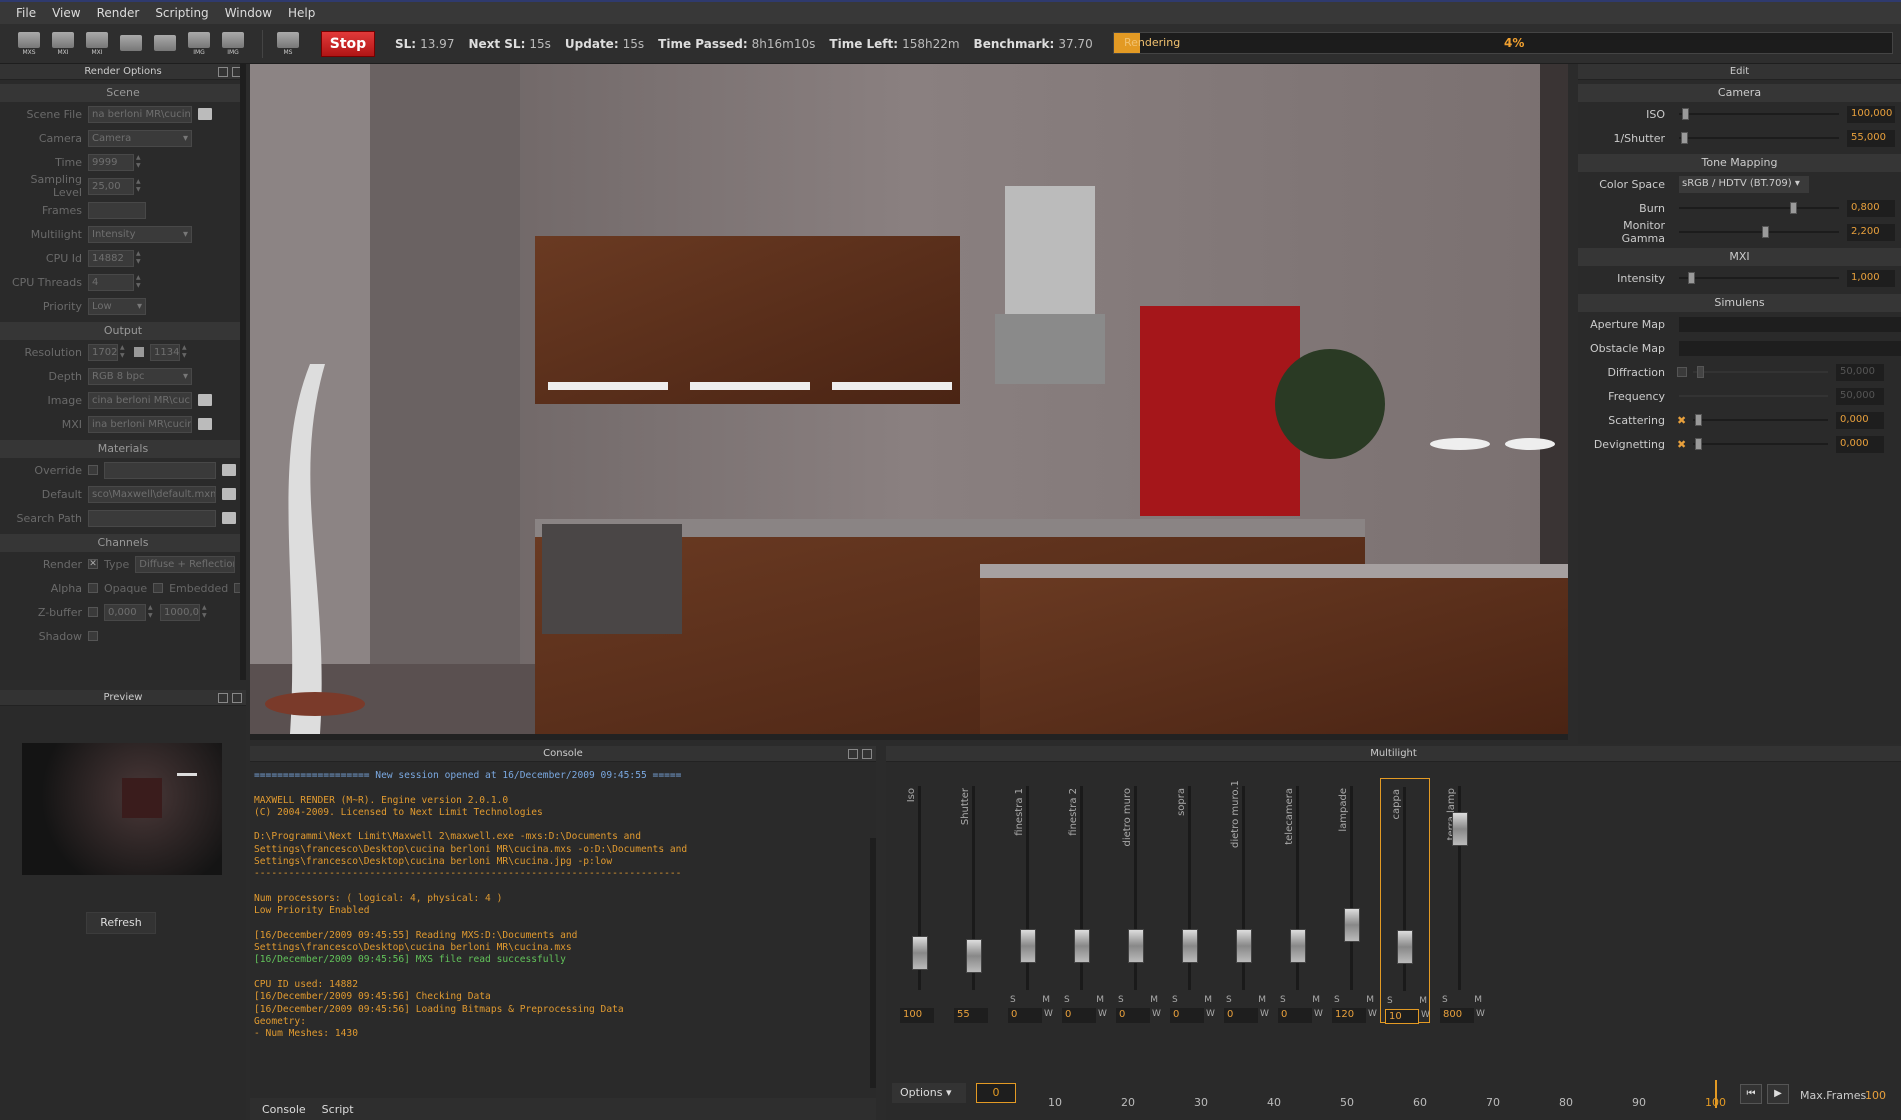  What do you see at coordinates (158, 588) in the screenshot?
I see `opaque-checkbox` at bounding box center [158, 588].